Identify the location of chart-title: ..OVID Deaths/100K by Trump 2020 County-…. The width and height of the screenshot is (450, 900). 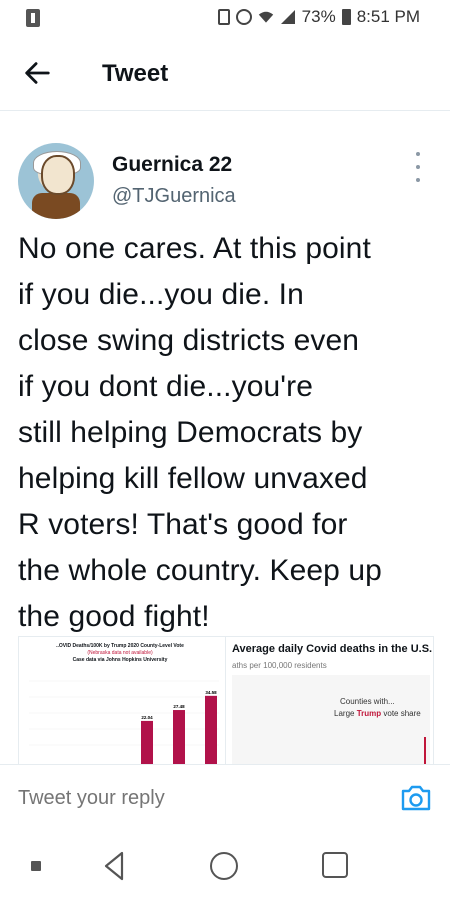
(120, 646).